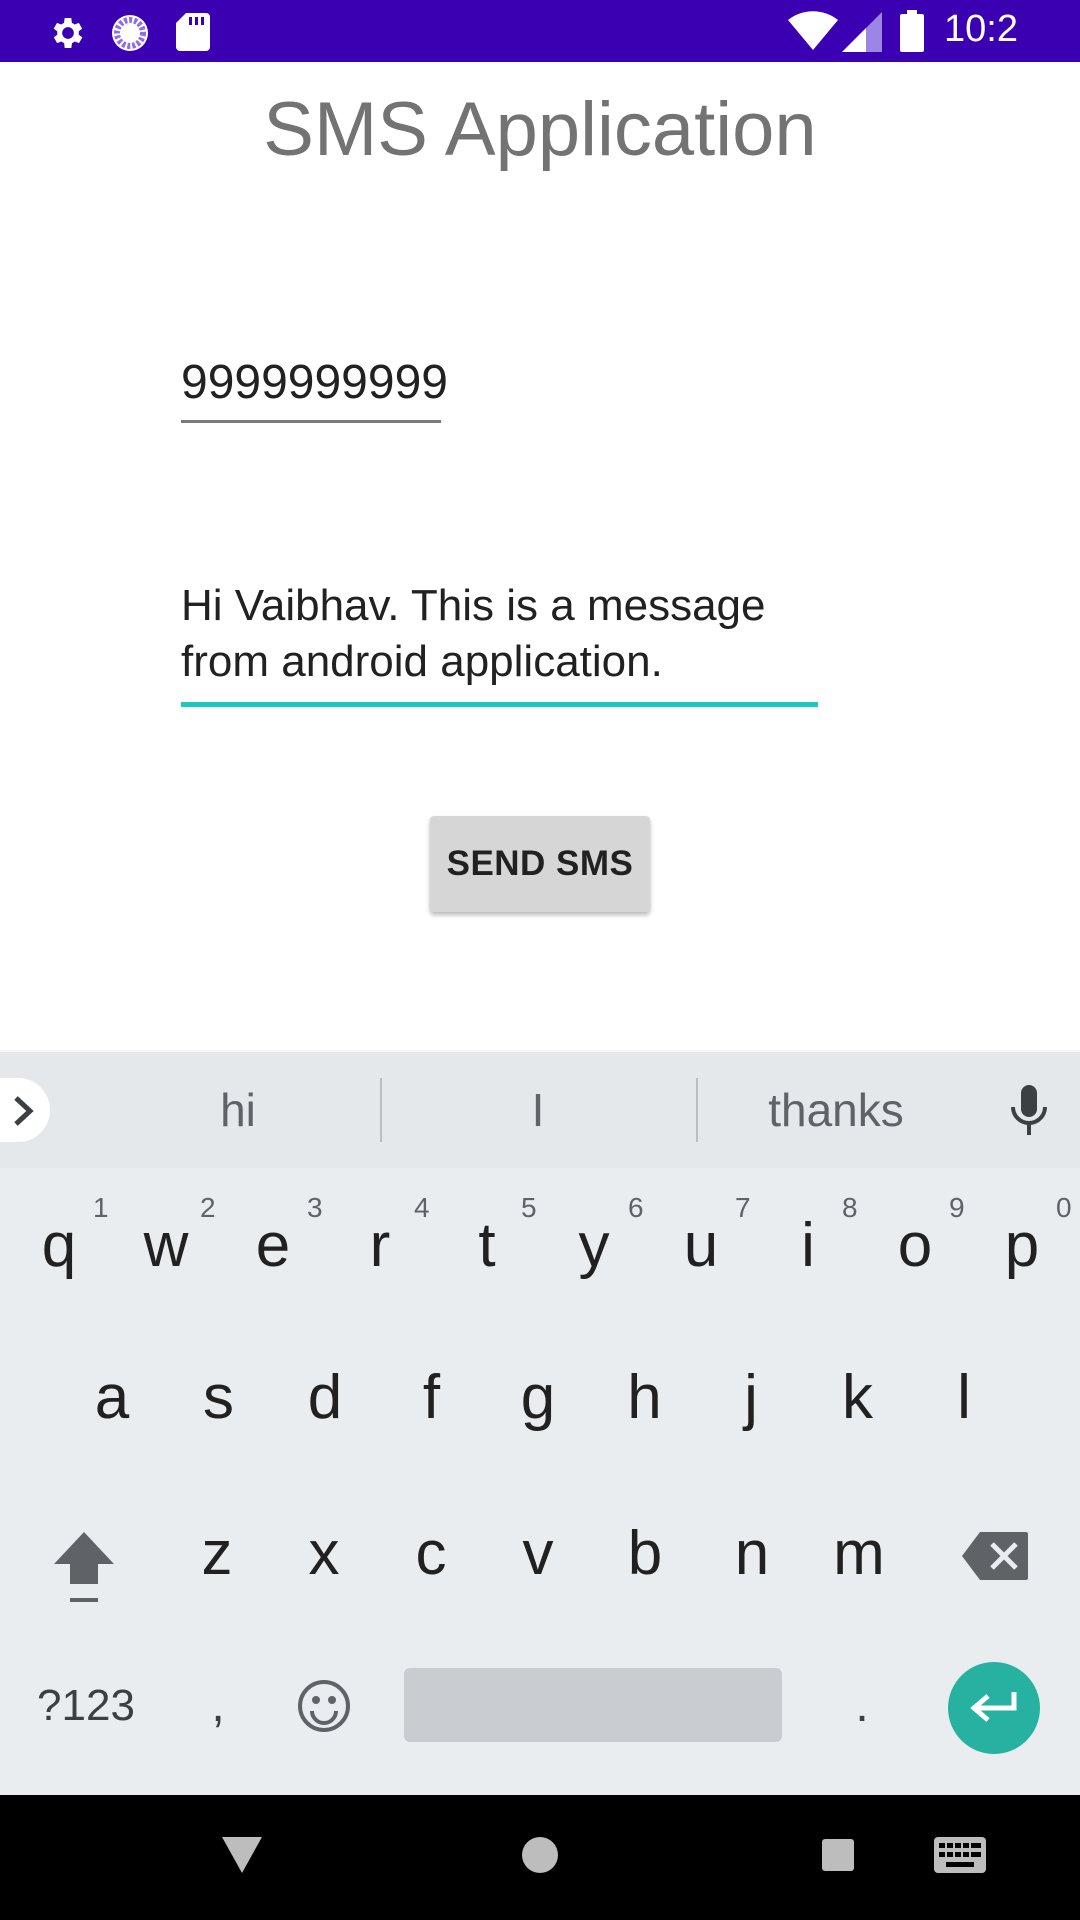 The width and height of the screenshot is (1080, 1920). Describe the element at coordinates (487, 1246) in the screenshot. I see `key-t: t` at that location.